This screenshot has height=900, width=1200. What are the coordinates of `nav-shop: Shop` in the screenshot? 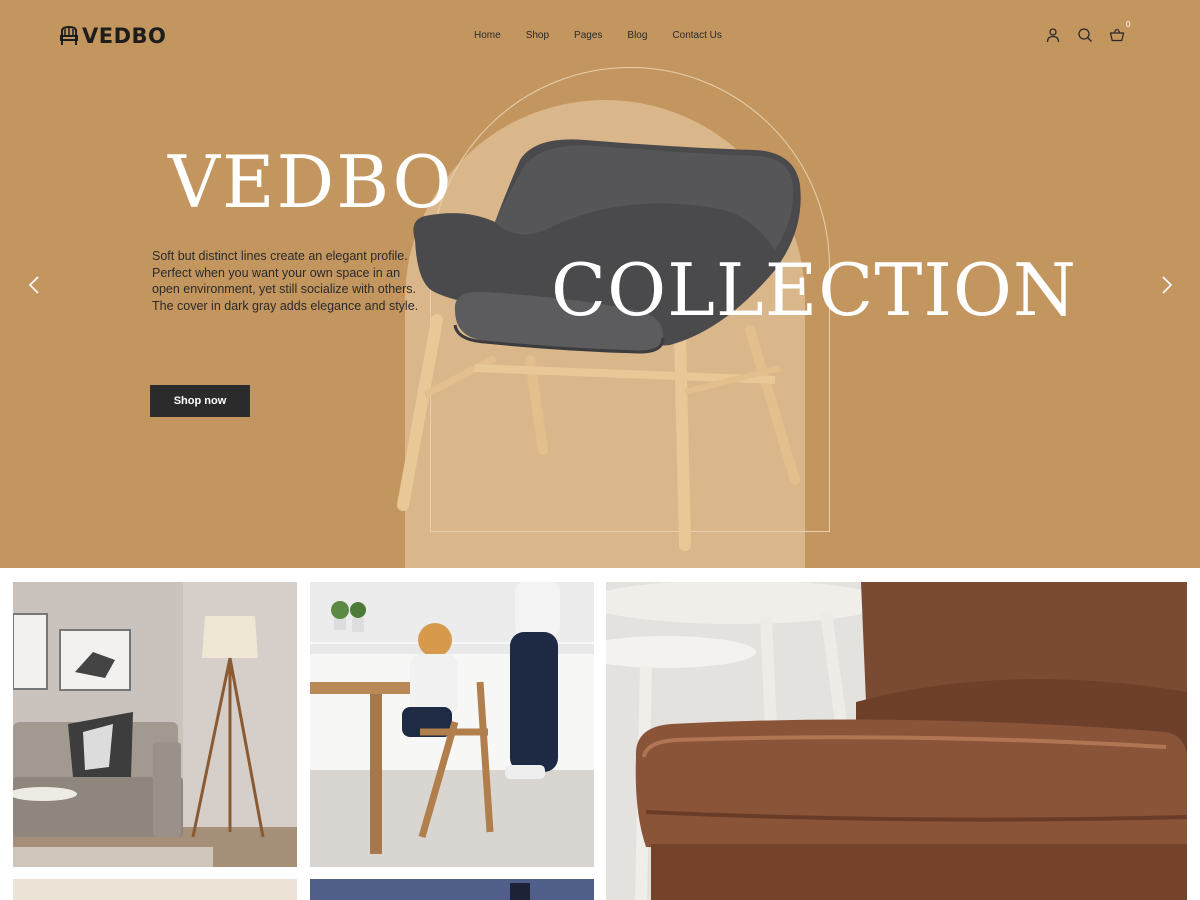 It's located at (537, 35).